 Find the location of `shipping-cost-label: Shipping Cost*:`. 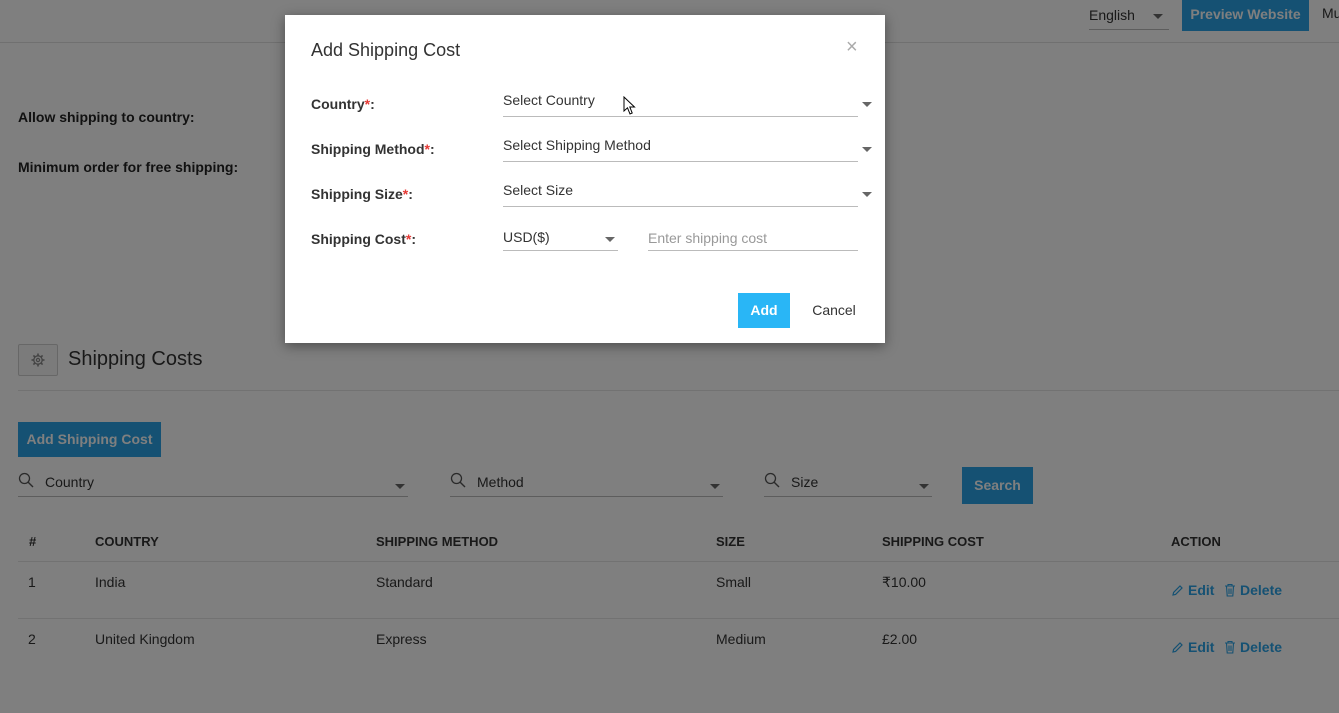

shipping-cost-label: Shipping Cost*: is located at coordinates (364, 239).